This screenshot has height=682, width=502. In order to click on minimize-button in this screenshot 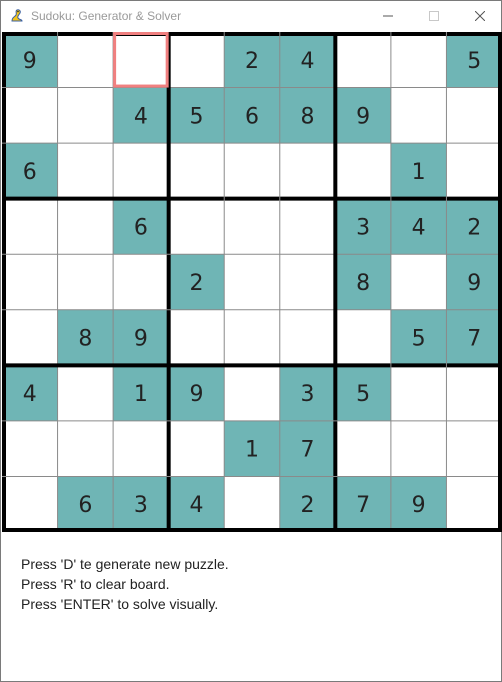, I will do `click(388, 16)`.